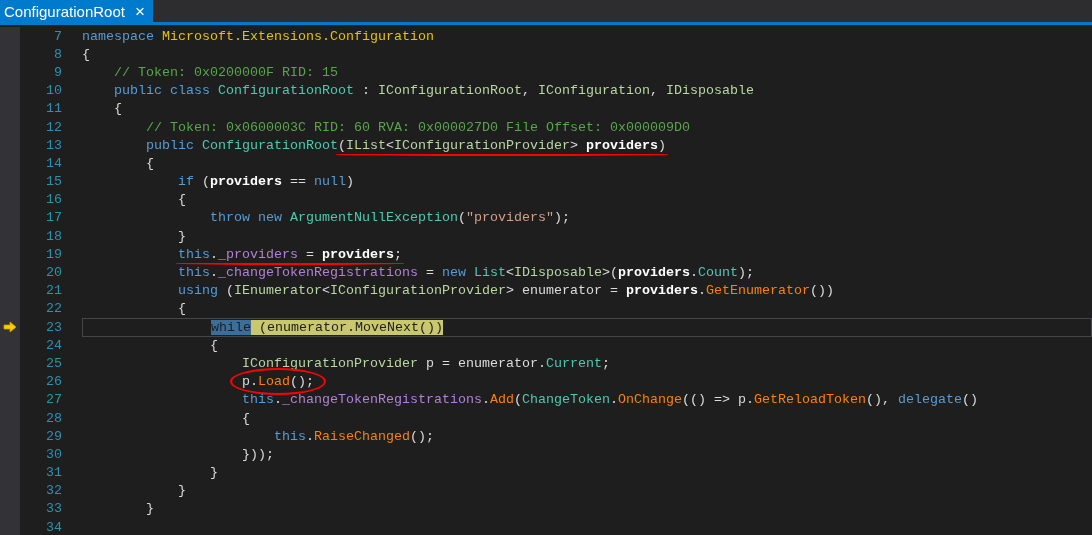 Image resolution: width=1092 pixels, height=535 pixels. What do you see at coordinates (53, 509) in the screenshot?
I see `line-number: 33` at bounding box center [53, 509].